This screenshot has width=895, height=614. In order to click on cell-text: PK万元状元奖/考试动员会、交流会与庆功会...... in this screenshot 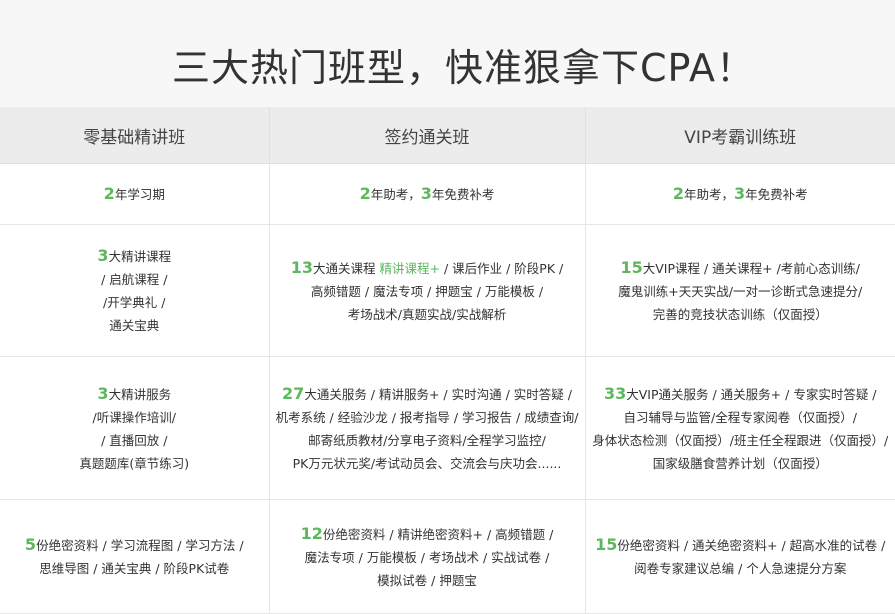, I will do `click(427, 463)`.